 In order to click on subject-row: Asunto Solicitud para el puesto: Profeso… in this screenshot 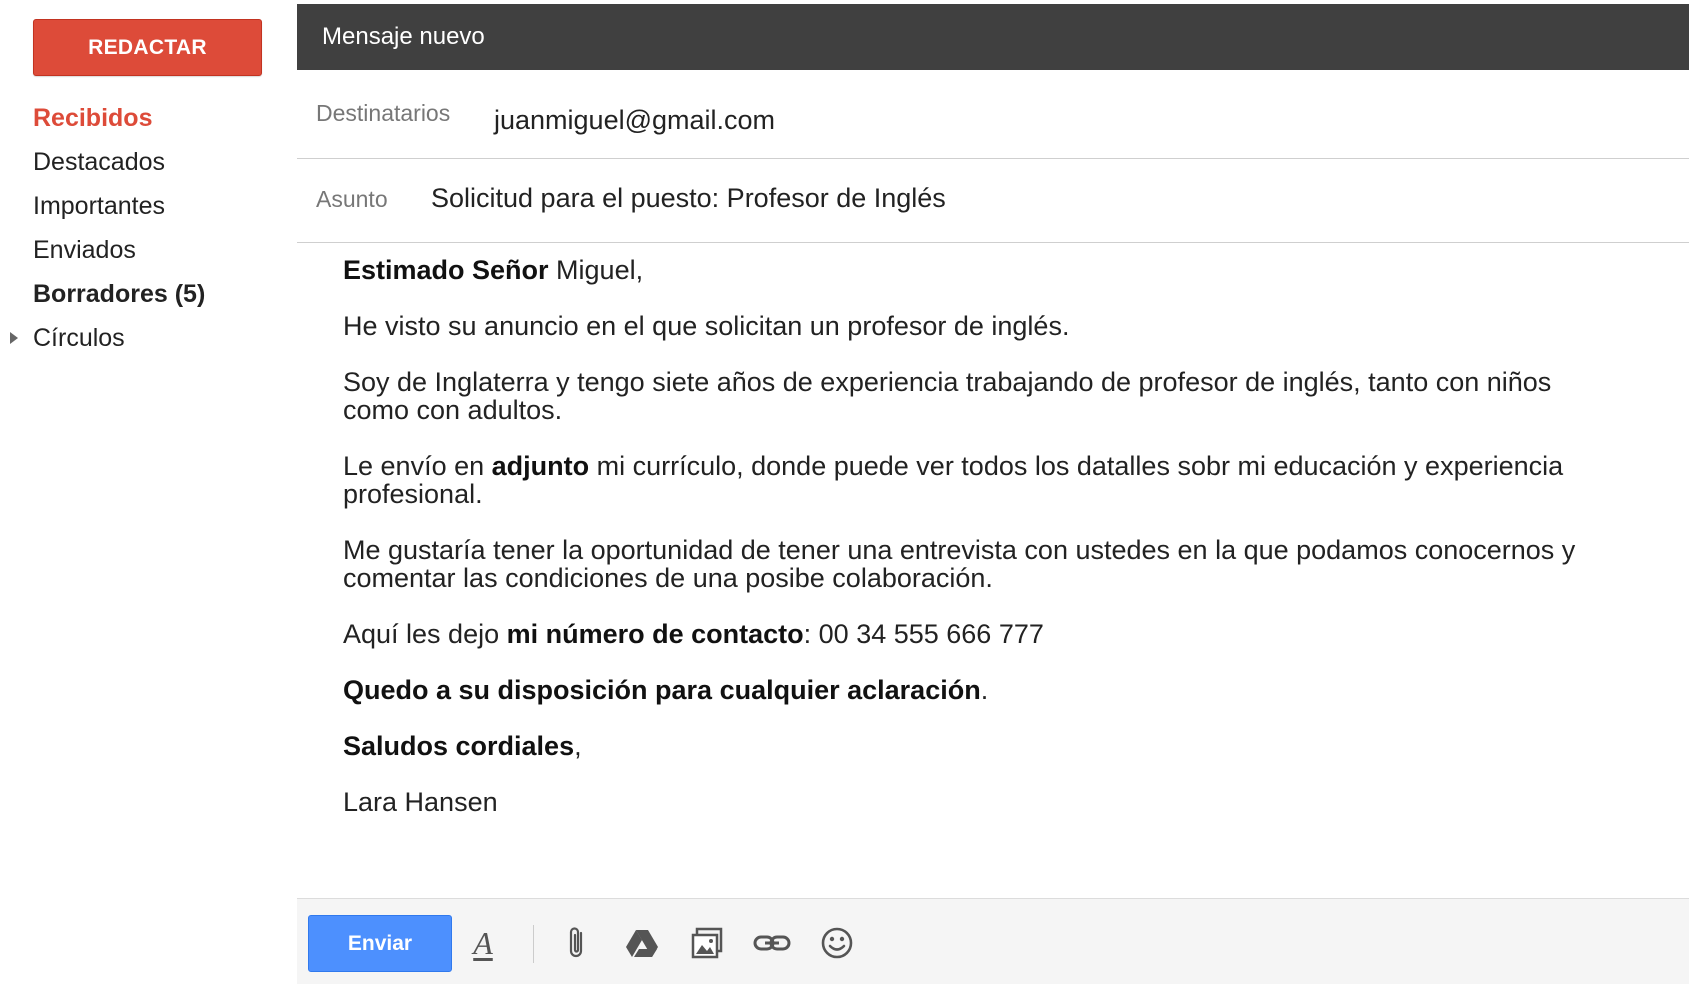, I will do `click(993, 201)`.